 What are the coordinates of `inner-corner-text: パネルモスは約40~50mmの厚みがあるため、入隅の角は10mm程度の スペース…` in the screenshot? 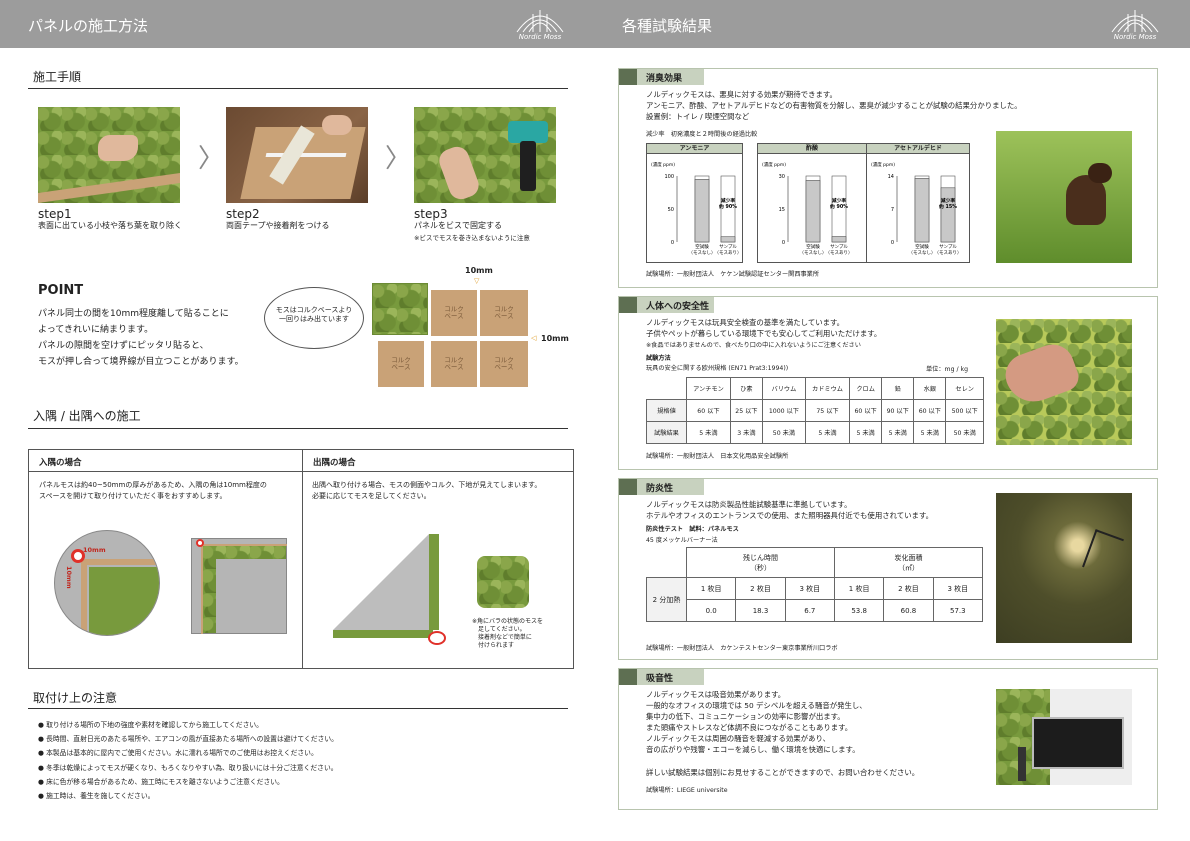 It's located at (153, 491).